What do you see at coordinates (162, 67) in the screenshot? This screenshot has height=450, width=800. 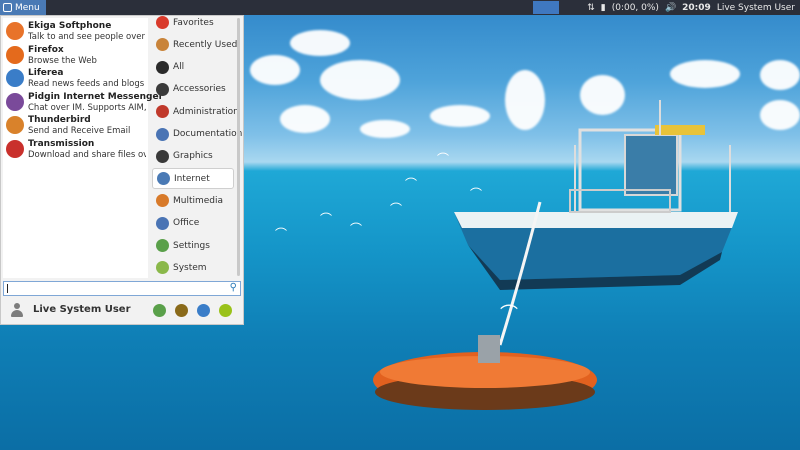 I see `all-apps-icon` at bounding box center [162, 67].